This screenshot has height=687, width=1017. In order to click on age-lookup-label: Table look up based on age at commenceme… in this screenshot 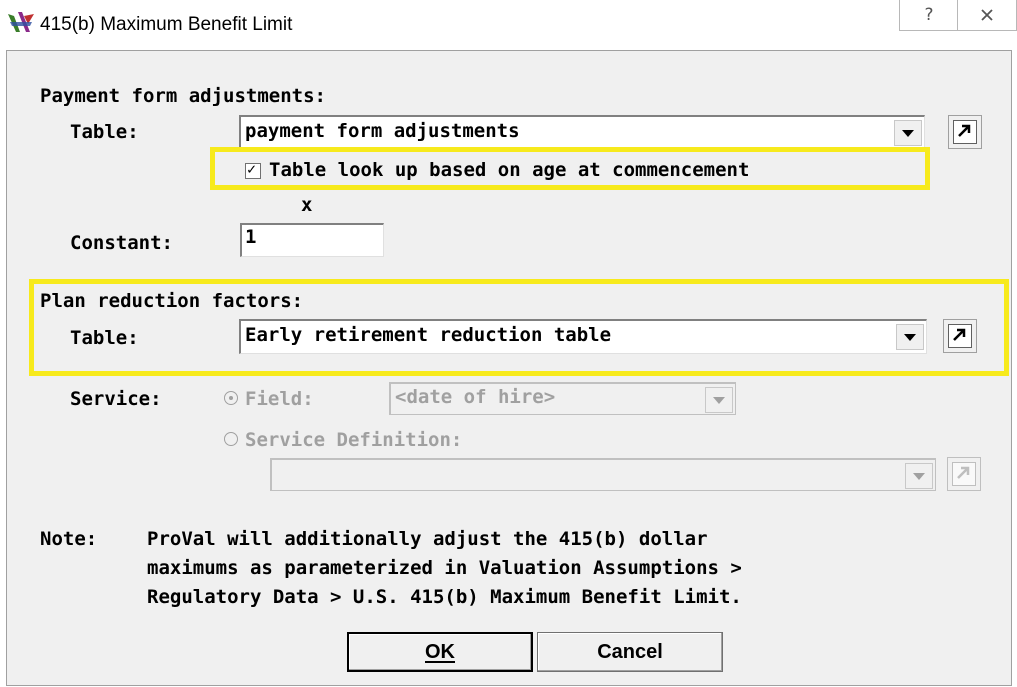, I will do `click(509, 170)`.